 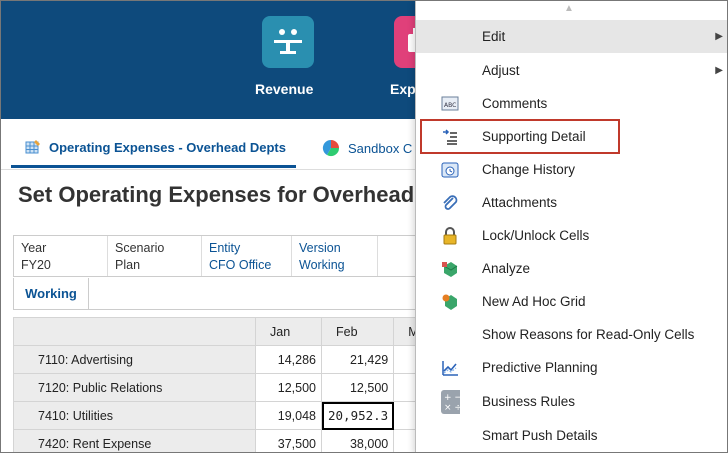 I want to click on grid-cell: 21,429, so click(x=357, y=359).